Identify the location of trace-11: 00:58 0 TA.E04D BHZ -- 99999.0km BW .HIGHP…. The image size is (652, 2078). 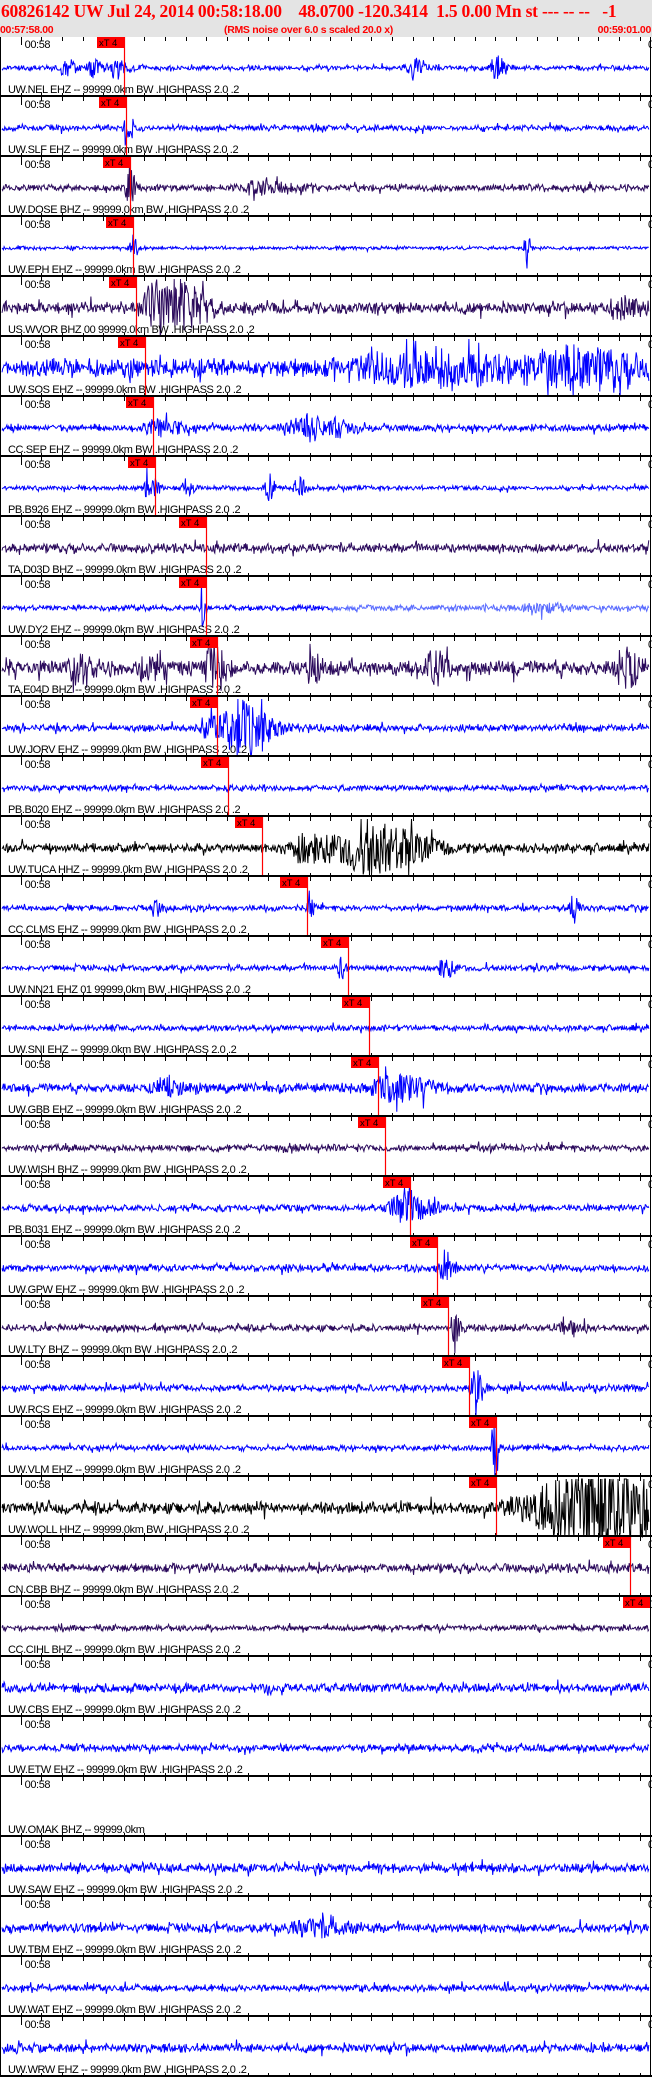
(326, 667).